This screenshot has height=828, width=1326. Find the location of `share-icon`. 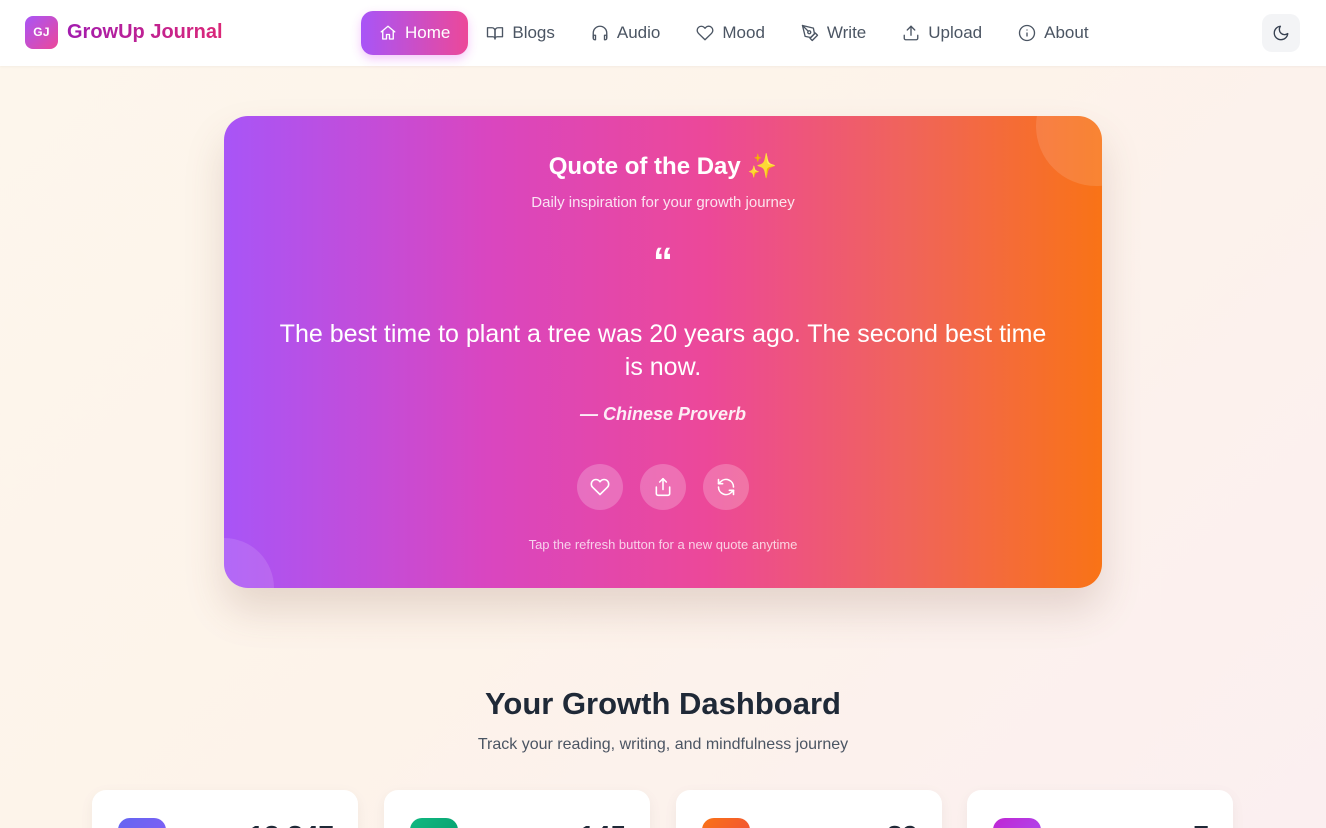

share-icon is located at coordinates (663, 487).